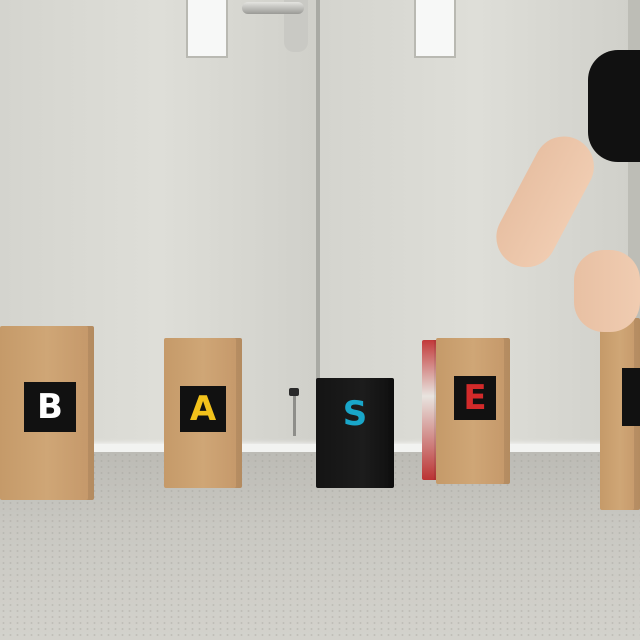 The image size is (640, 640). What do you see at coordinates (273, 8) in the screenshot?
I see `door-handle` at bounding box center [273, 8].